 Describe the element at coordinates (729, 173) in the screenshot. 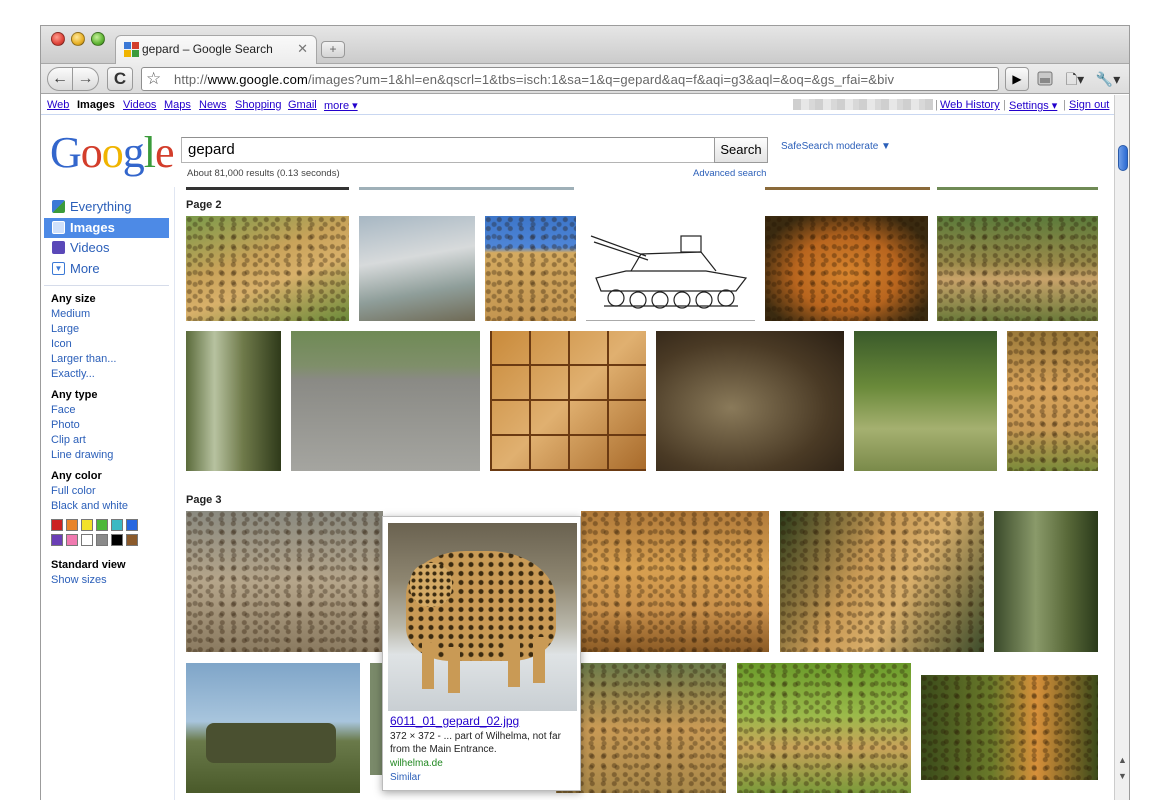

I see `advanced-search-link: Advanced search` at that location.